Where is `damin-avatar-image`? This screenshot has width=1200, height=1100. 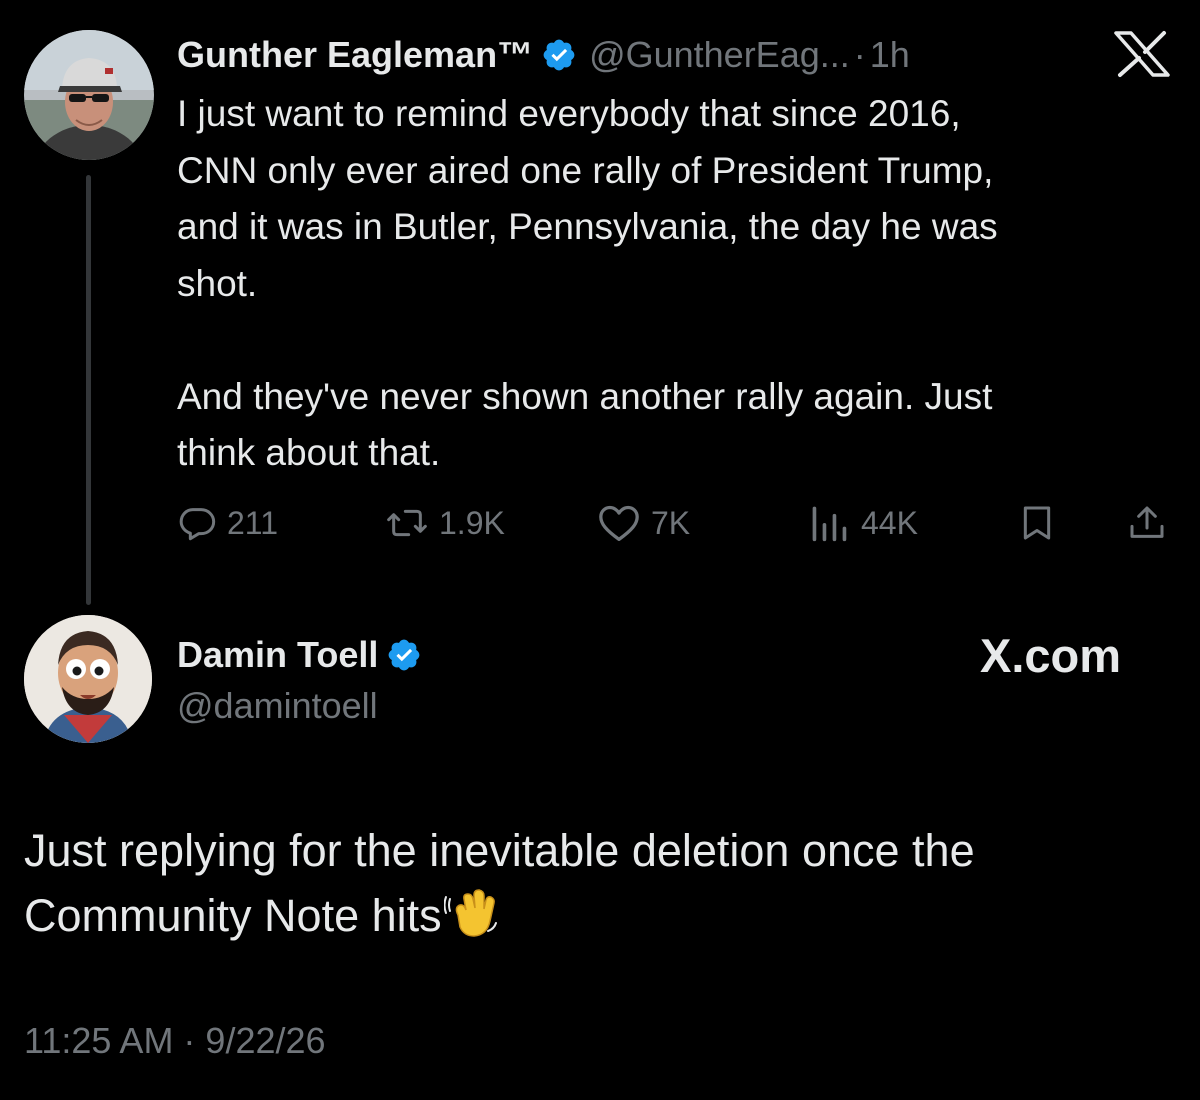 damin-avatar-image is located at coordinates (88, 679).